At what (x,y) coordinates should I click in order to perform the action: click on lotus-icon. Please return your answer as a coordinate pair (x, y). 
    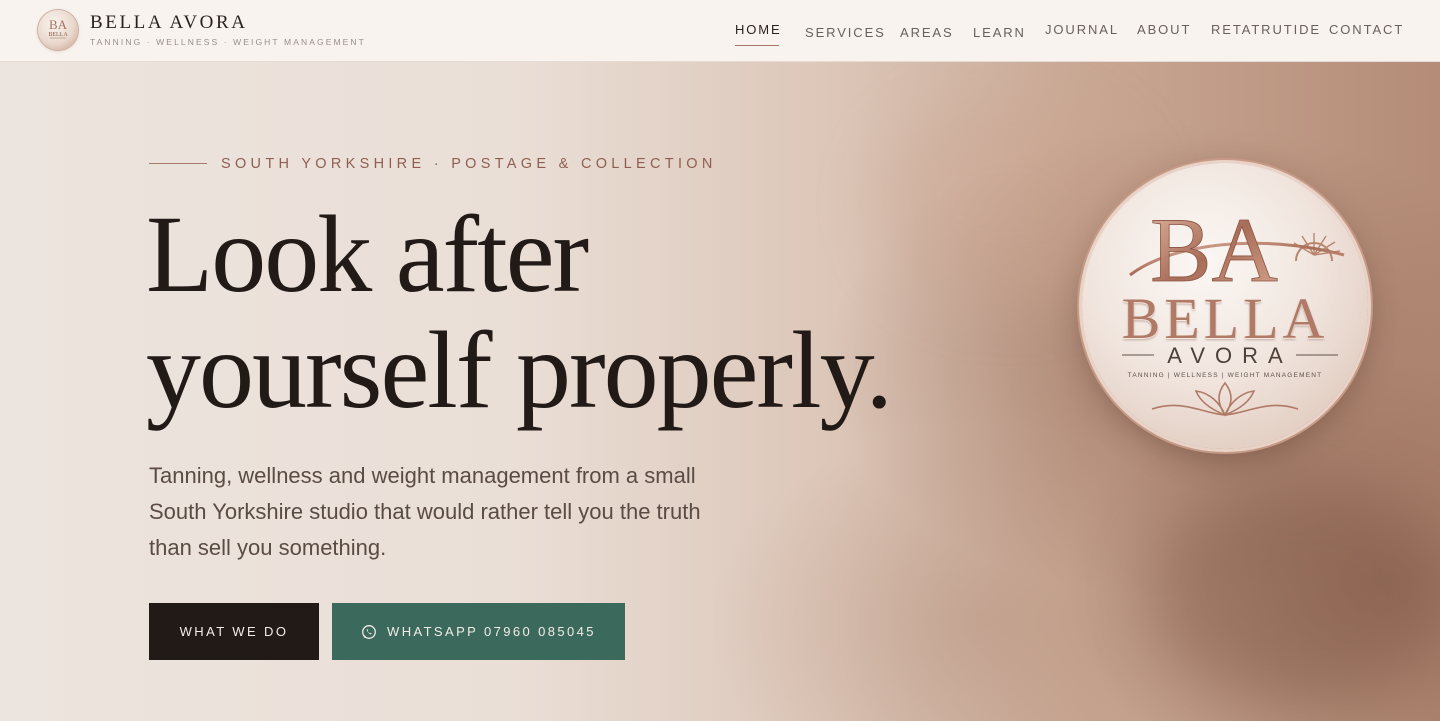
    Looking at the image, I should click on (1225, 399).